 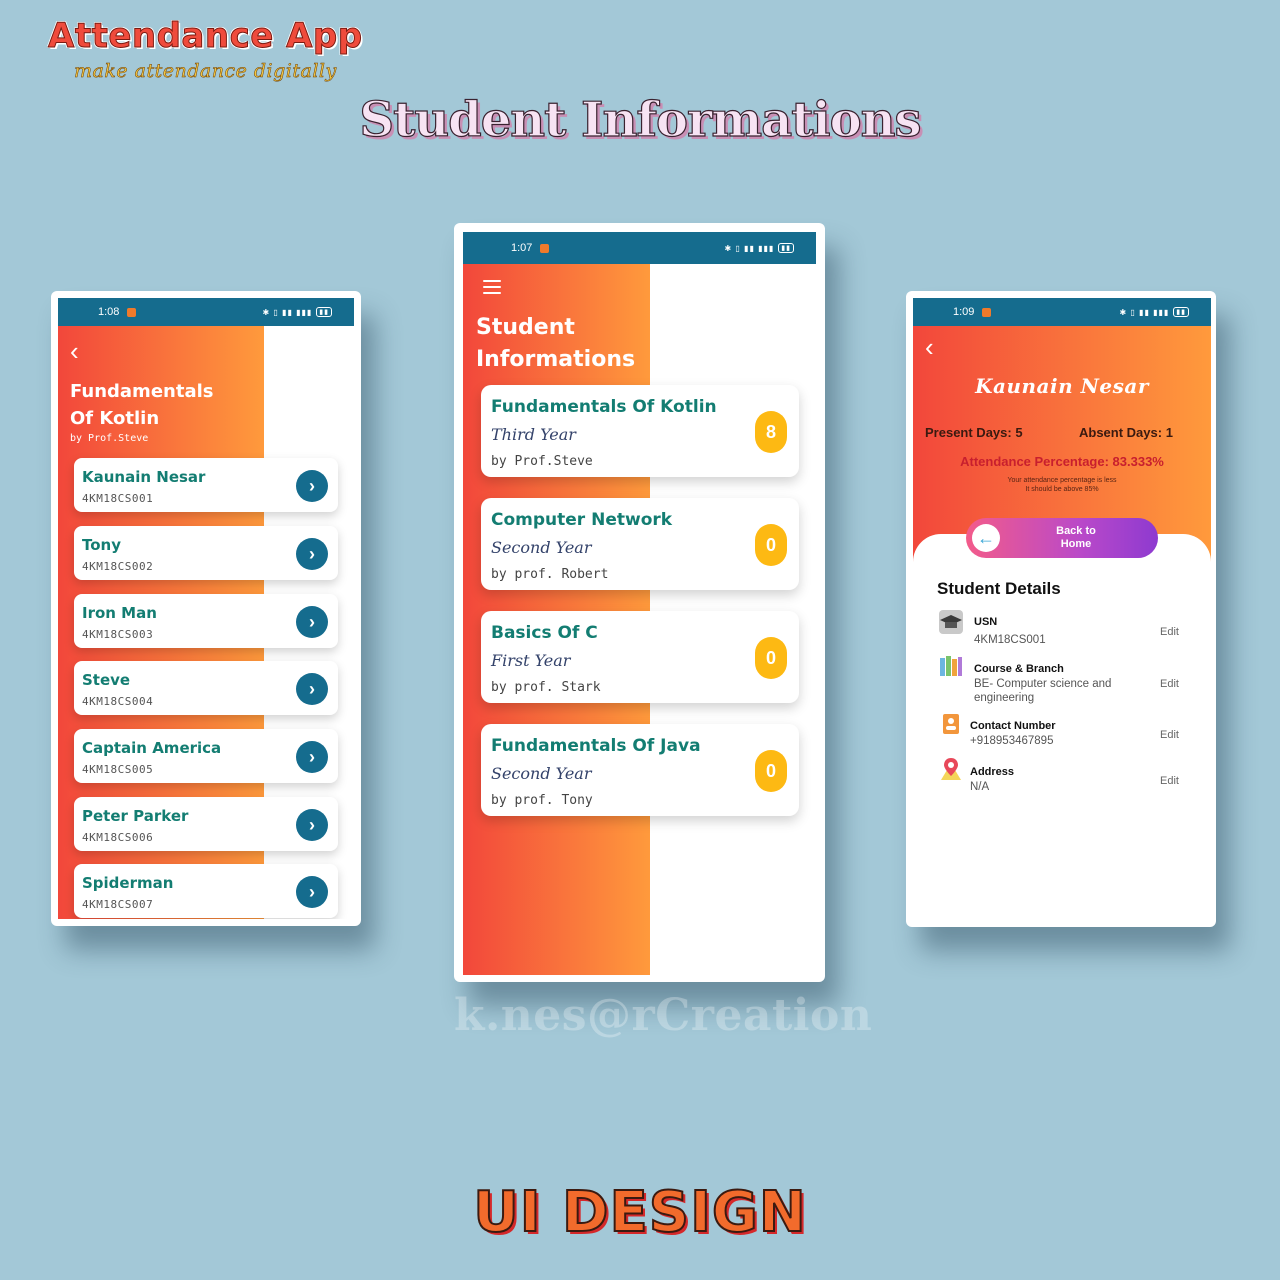 What do you see at coordinates (1169, 735) in the screenshot?
I see `edit-contact-number-link: Edit` at bounding box center [1169, 735].